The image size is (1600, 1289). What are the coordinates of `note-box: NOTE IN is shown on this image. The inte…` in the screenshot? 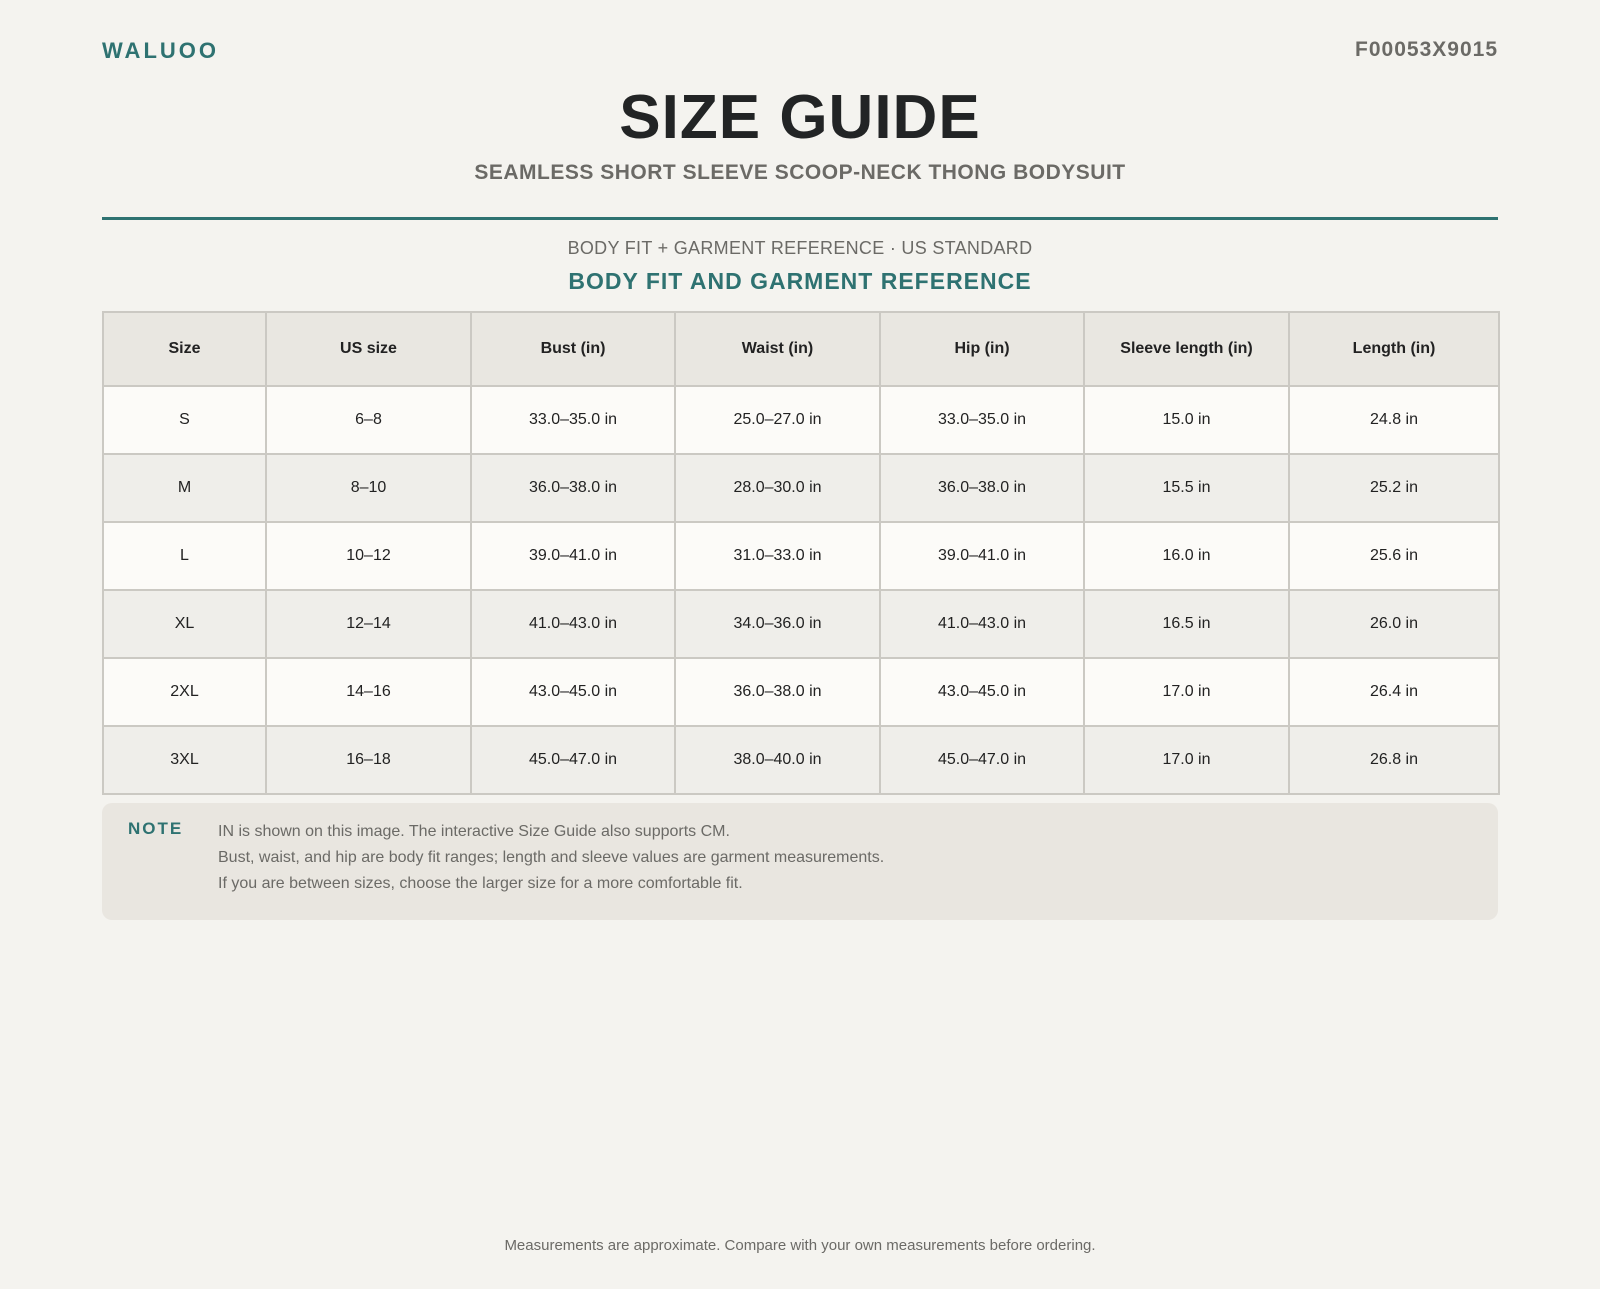 It's located at (800, 861).